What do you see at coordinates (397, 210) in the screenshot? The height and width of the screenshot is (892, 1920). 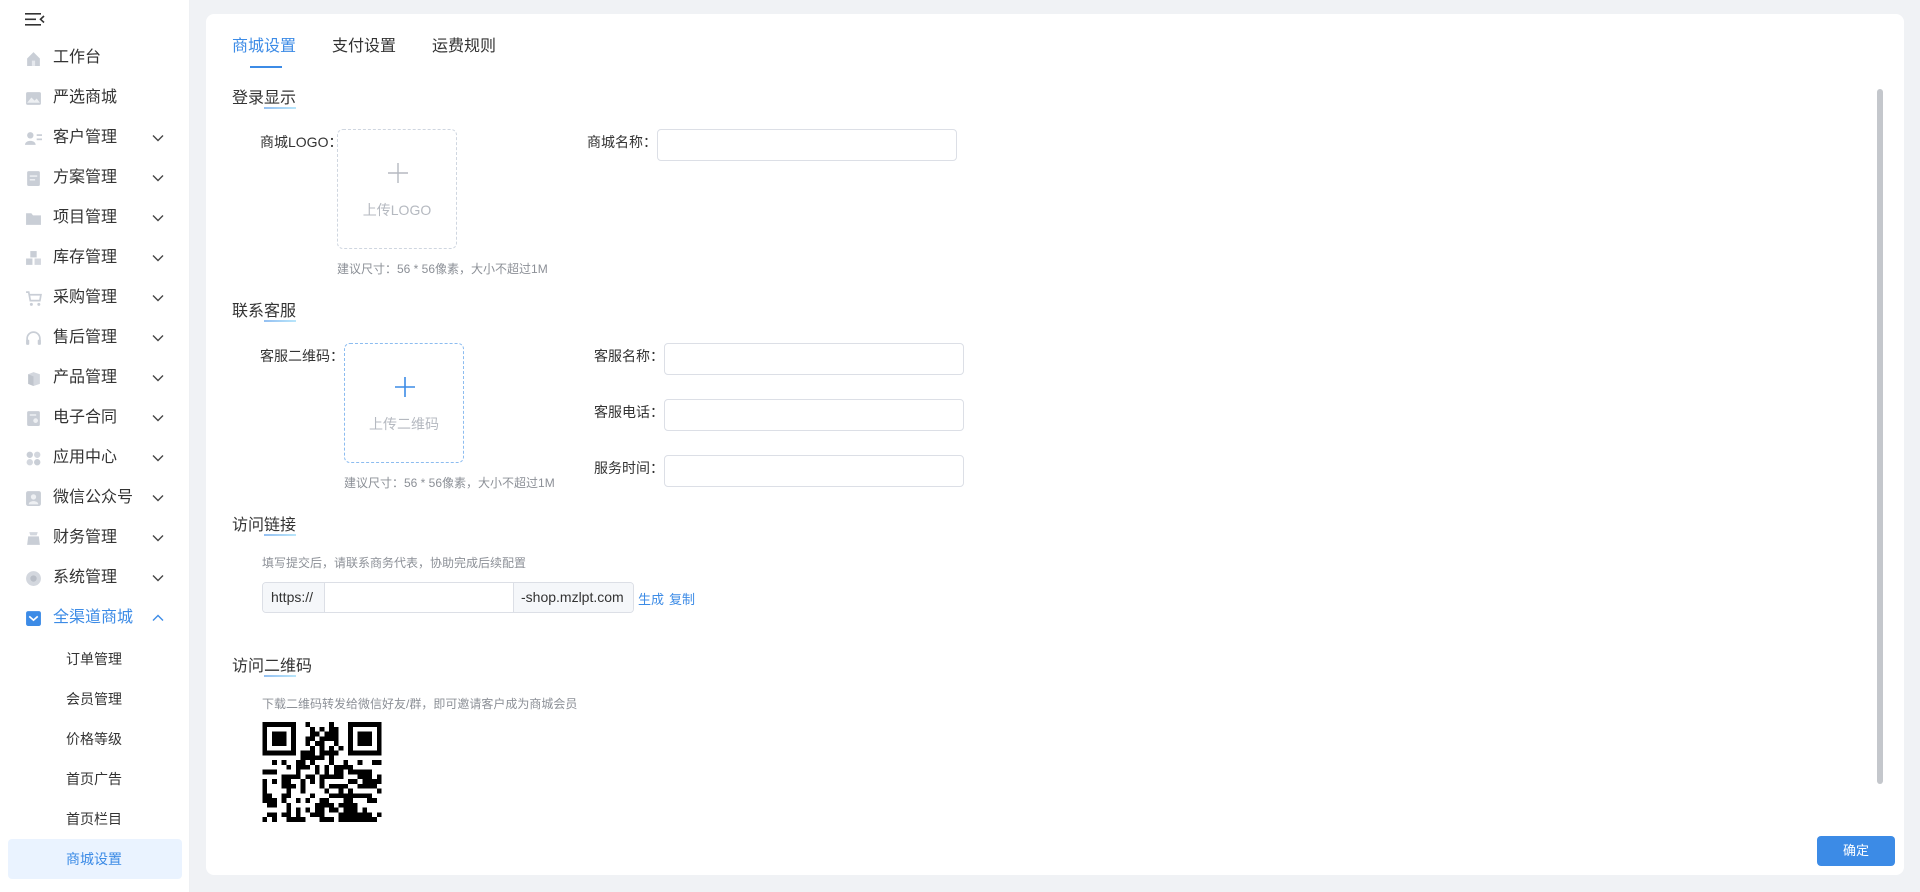 I see `upload-logo-text: 上传LOGO` at bounding box center [397, 210].